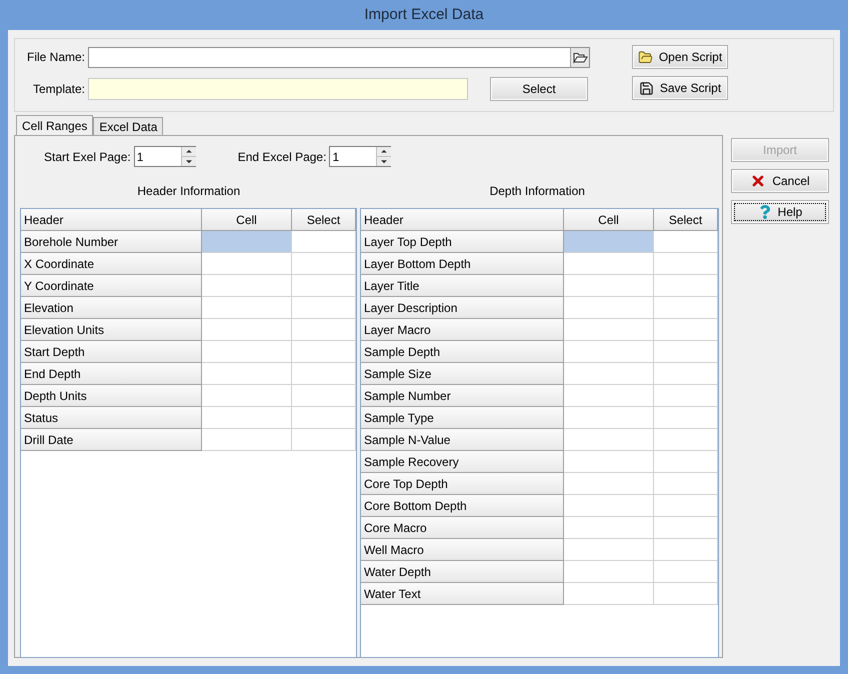  Describe the element at coordinates (111, 308) in the screenshot. I see `row-header: Elevation` at that location.